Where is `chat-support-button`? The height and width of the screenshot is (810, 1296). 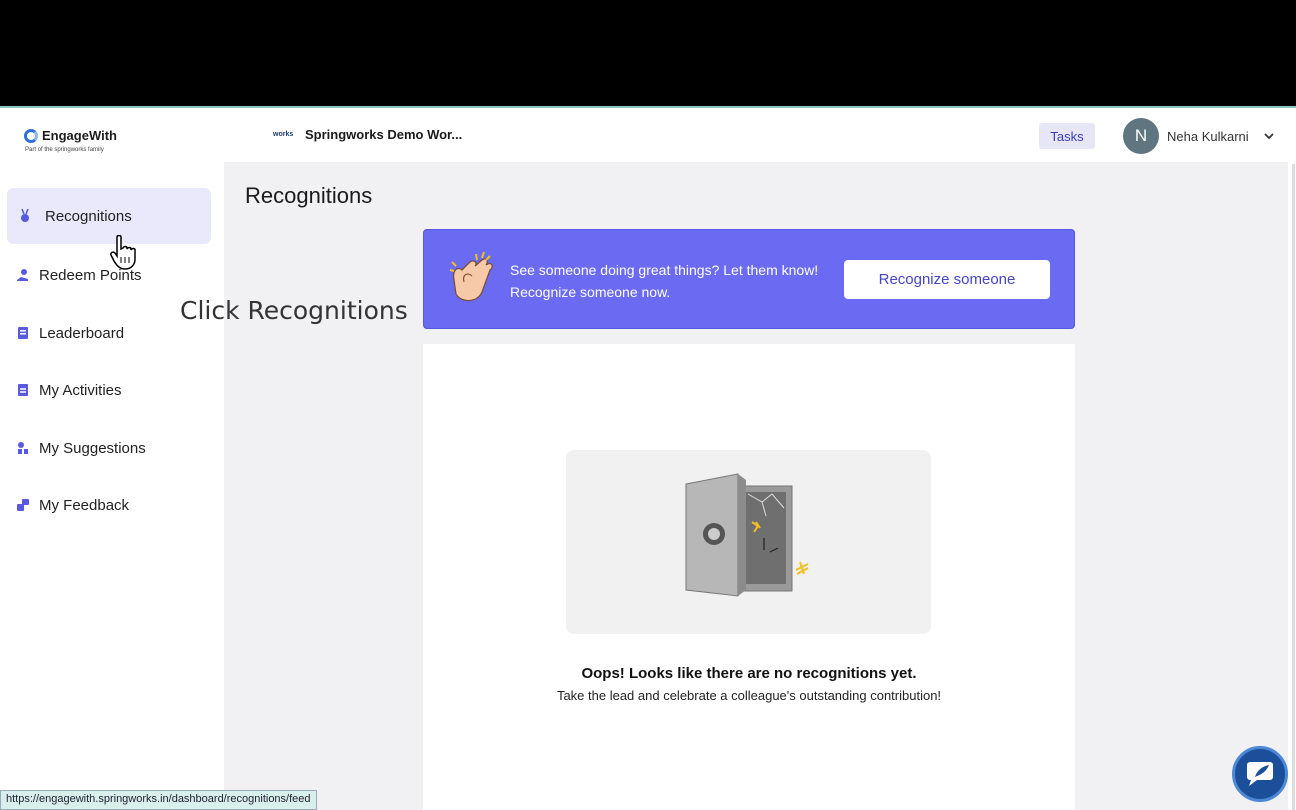 chat-support-button is located at coordinates (1260, 774).